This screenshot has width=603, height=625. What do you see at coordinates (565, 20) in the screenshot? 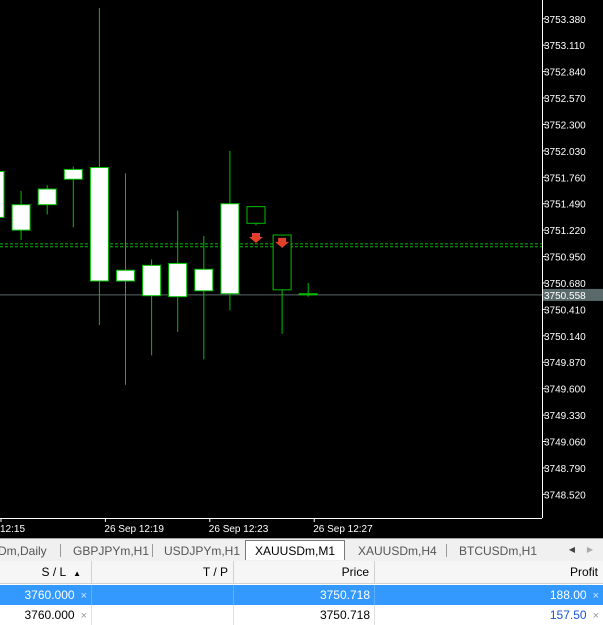
I see `price-tick-label: 3753.380` at bounding box center [565, 20].